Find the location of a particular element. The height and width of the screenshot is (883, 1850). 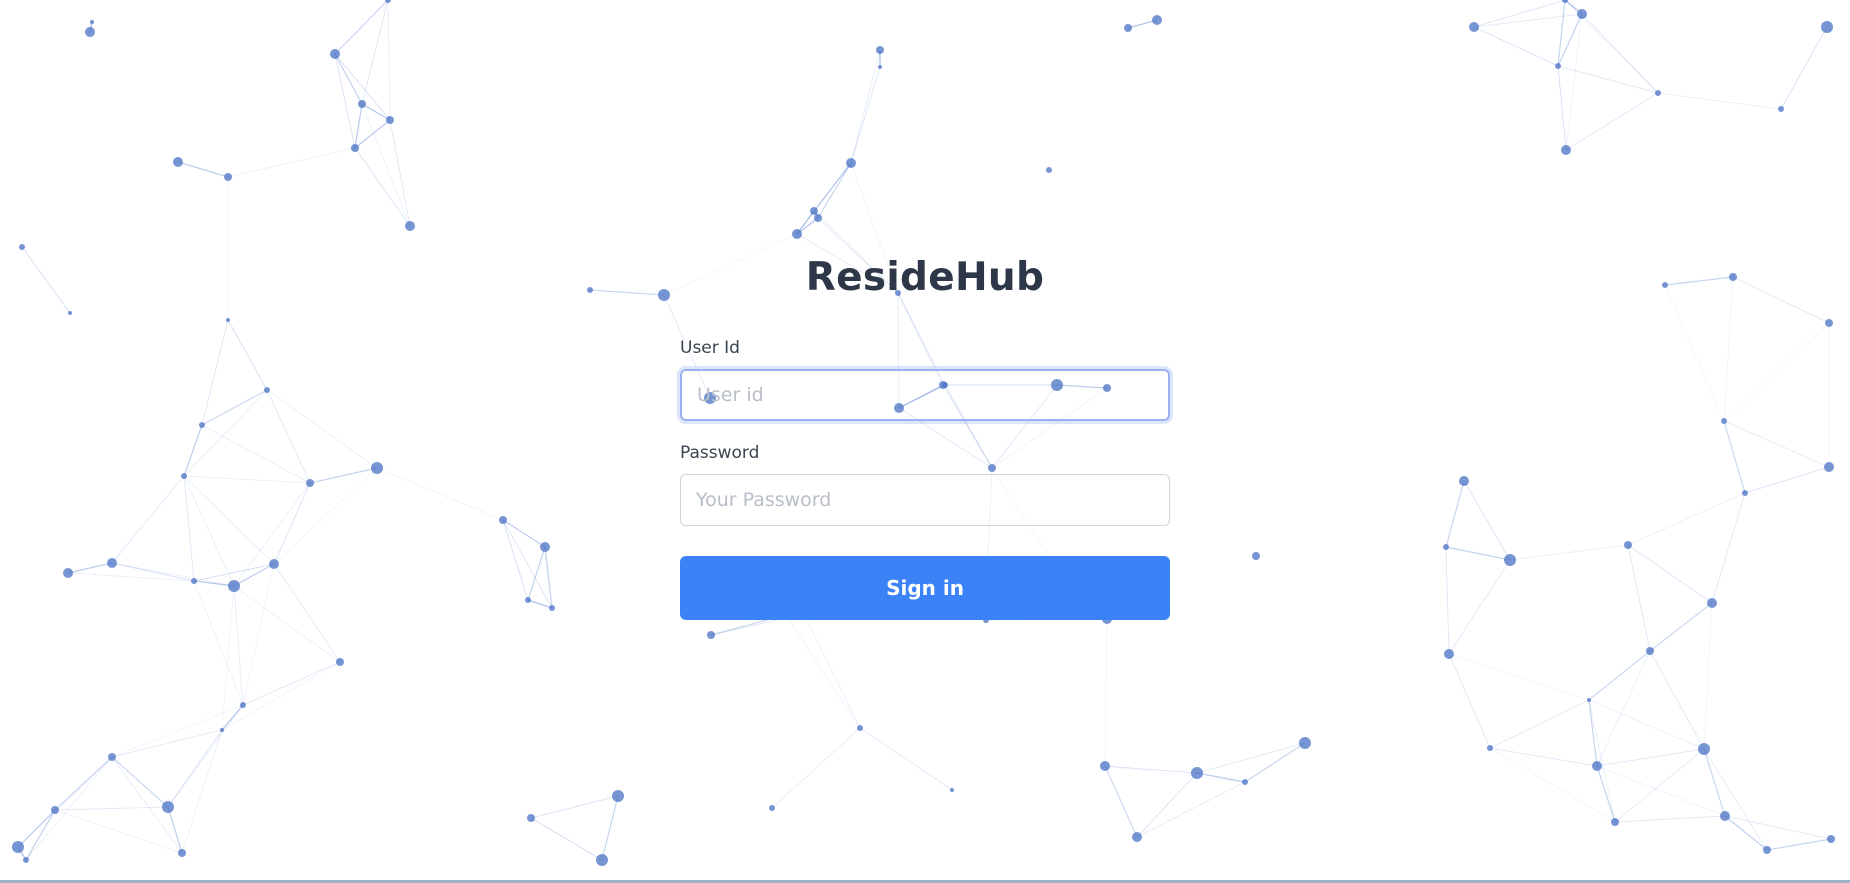

app-title: ResideHub is located at coordinates (925, 277).